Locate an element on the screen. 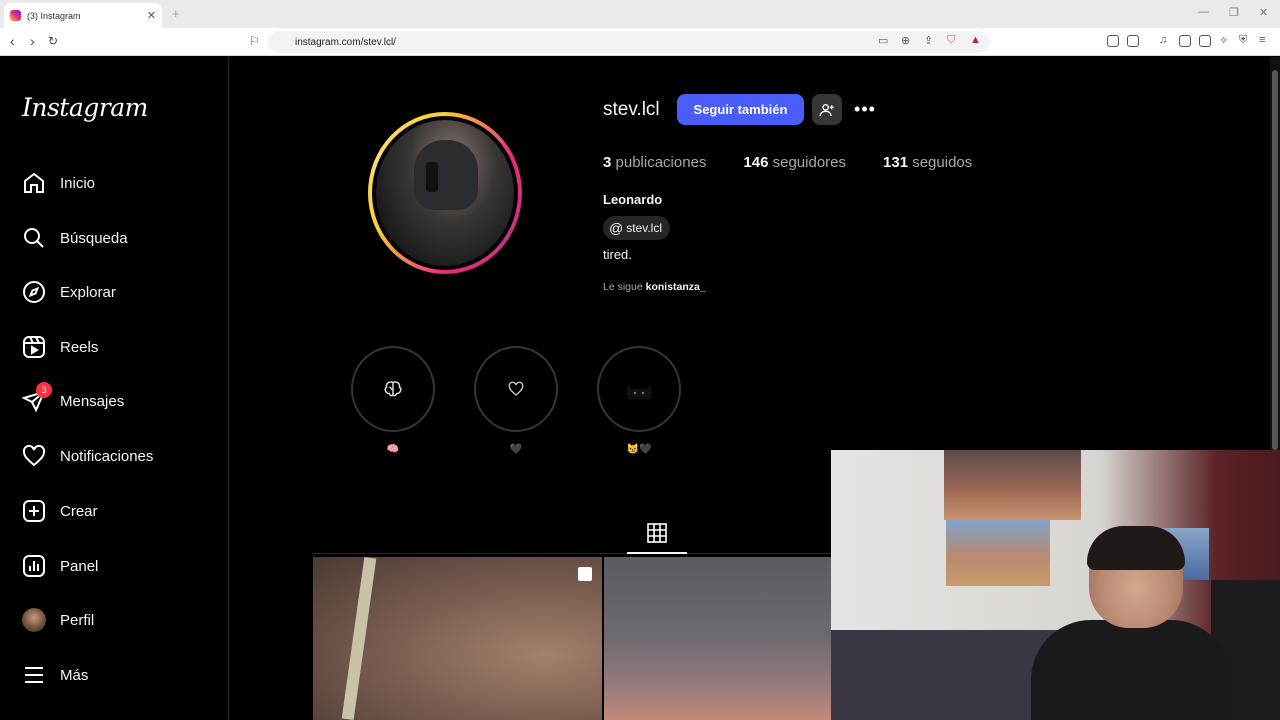 This screenshot has height=720, width=1280. posts-count: 3 is located at coordinates (607, 162).